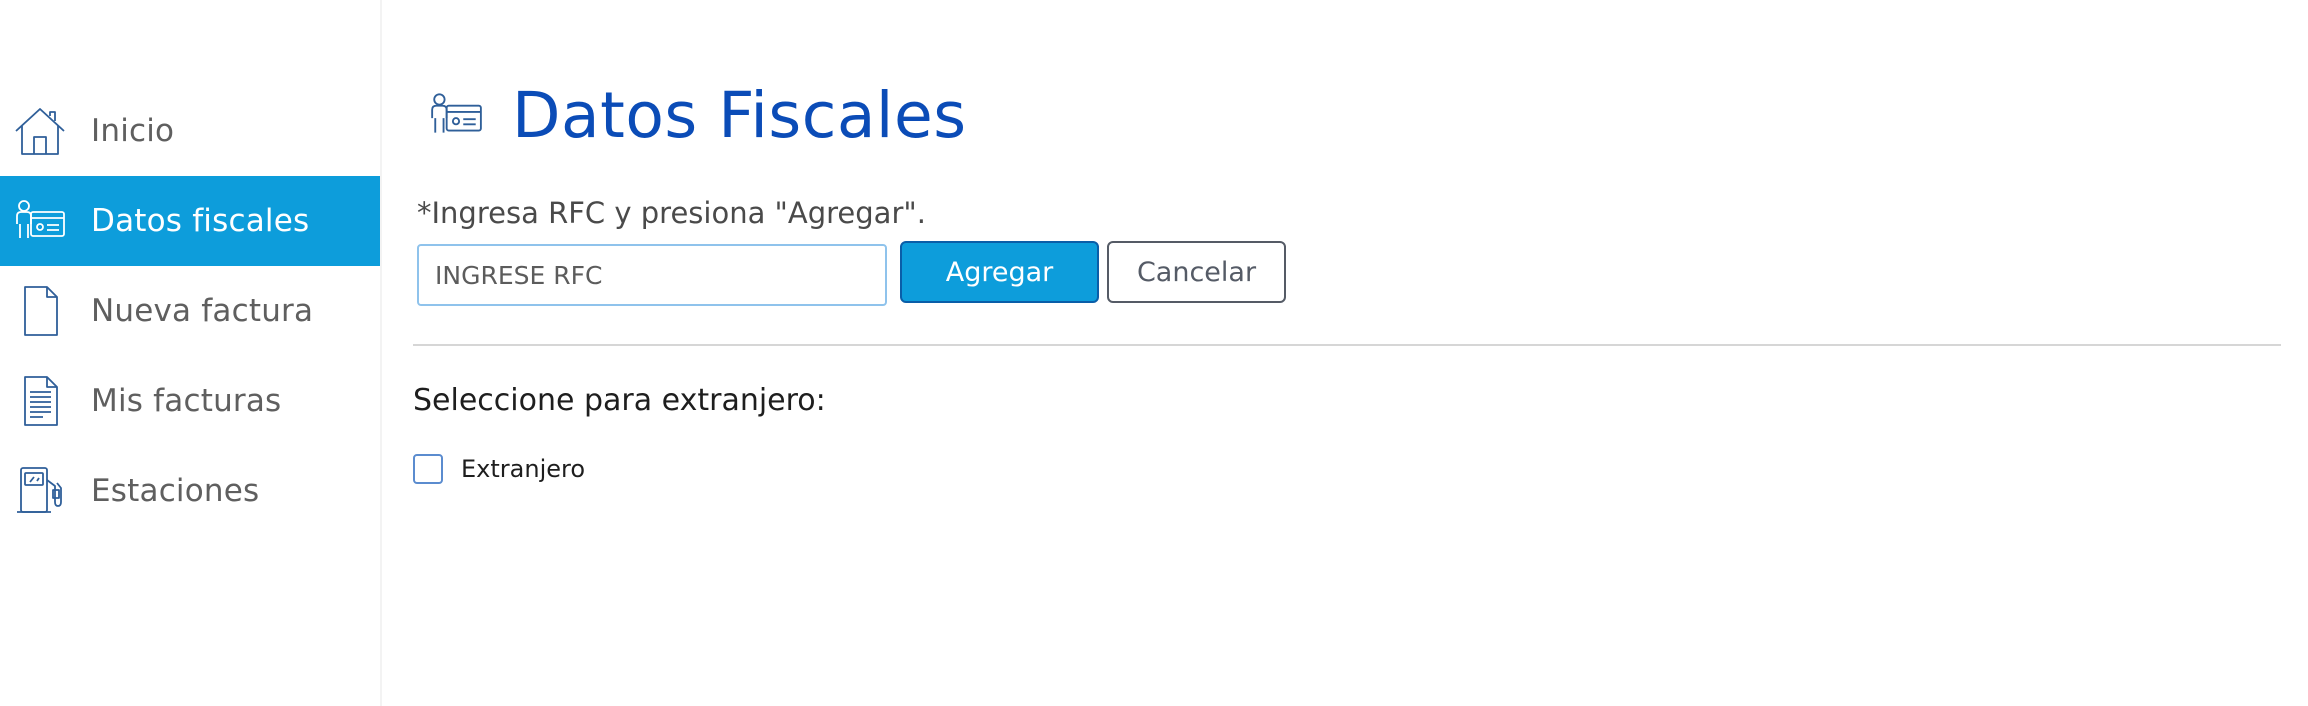 The width and height of the screenshot is (2308, 706). I want to click on rfc-input, so click(652, 275).